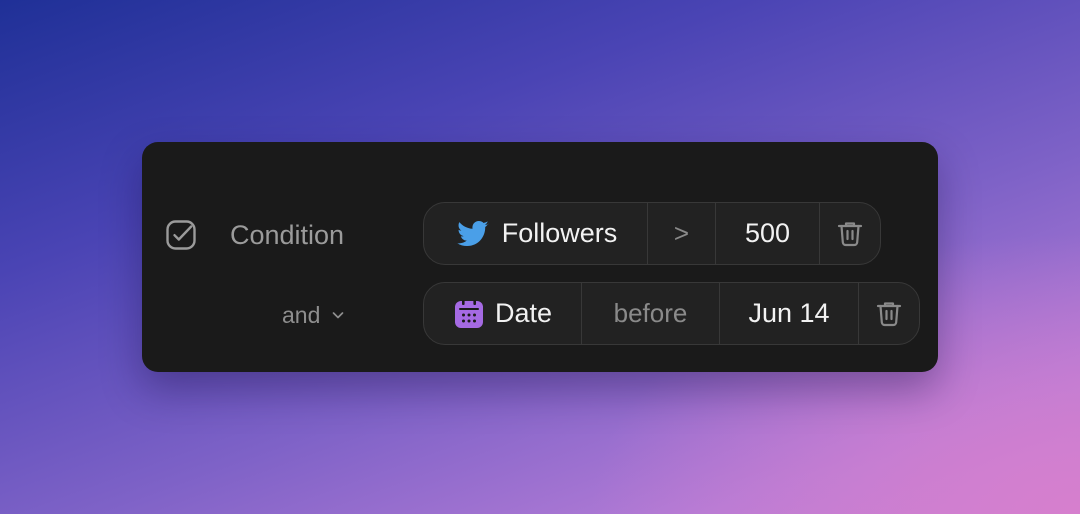 This screenshot has width=1080, height=514. Describe the element at coordinates (338, 315) in the screenshot. I see `chevron-down-icon` at that location.